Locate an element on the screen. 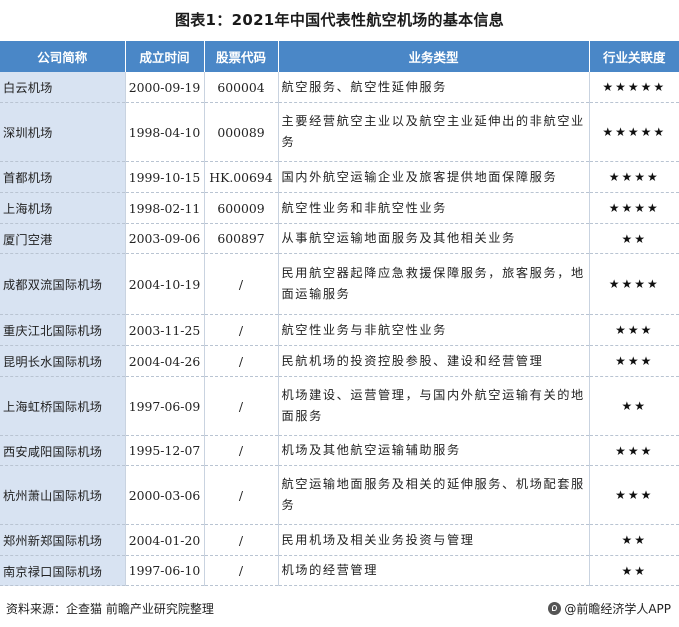 The image size is (679, 627). company-name: 厦门空港 is located at coordinates (63, 238).